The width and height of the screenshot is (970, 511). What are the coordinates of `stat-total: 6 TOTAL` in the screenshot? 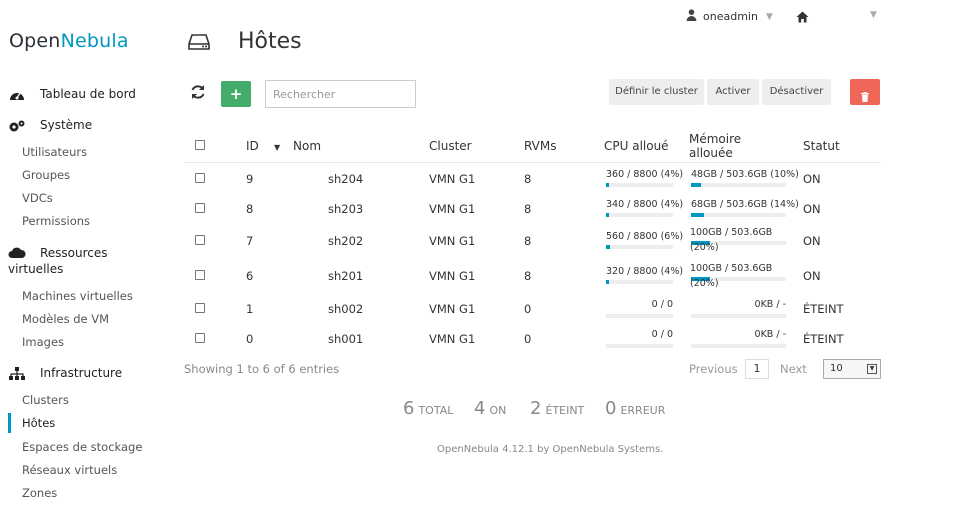 It's located at (428, 408).